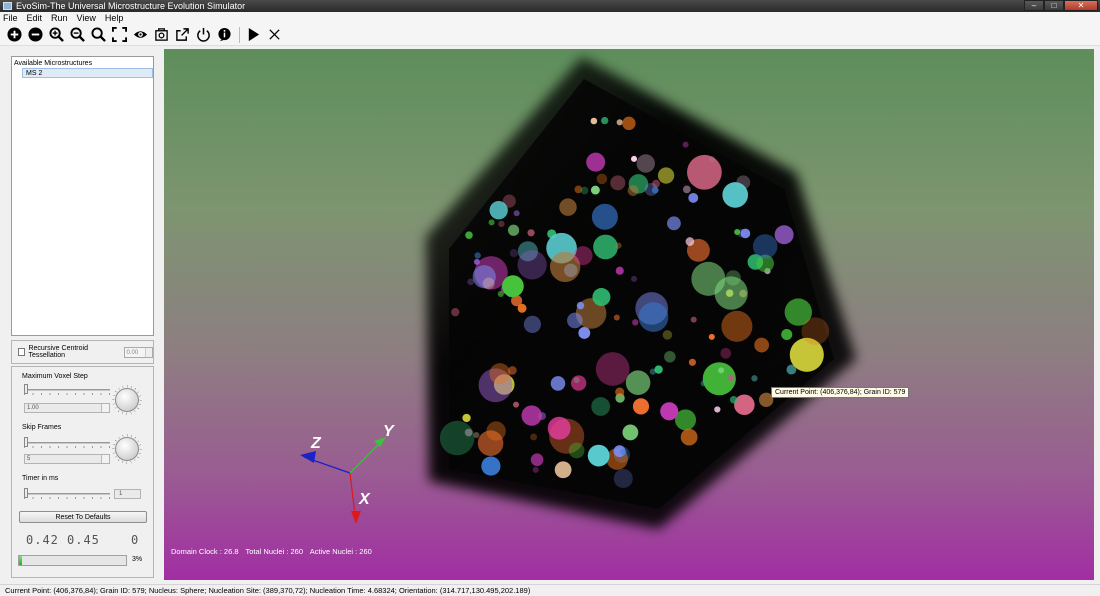  Describe the element at coordinates (87, 73) in the screenshot. I see `list-item: MS 2` at that location.